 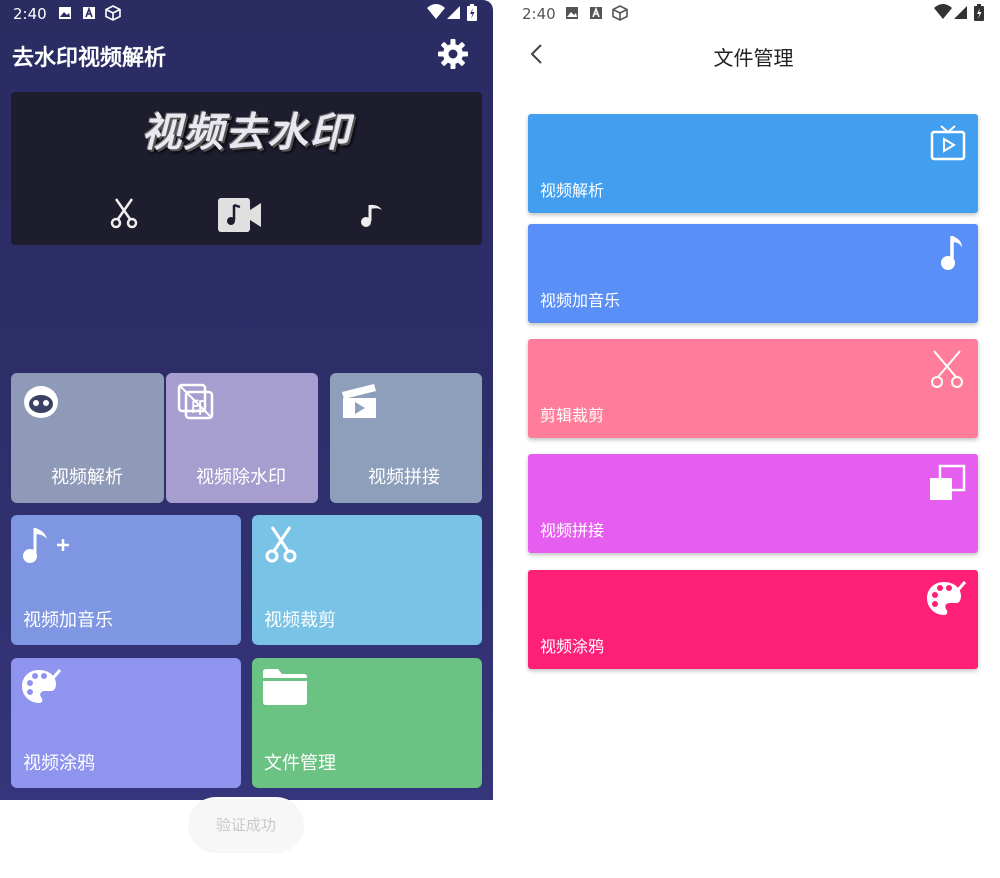 I want to click on tile-label: 视频裁剪, so click(x=300, y=620).